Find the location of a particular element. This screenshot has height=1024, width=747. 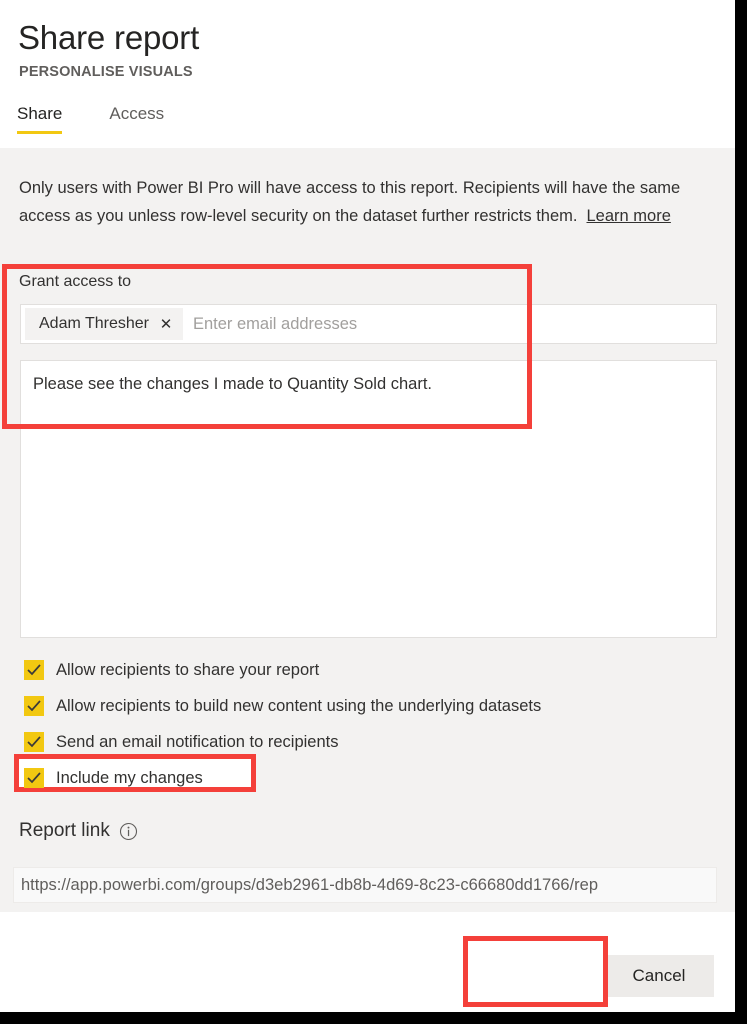

recipients-field: Adam Thresher ✕ is located at coordinates (368, 324).